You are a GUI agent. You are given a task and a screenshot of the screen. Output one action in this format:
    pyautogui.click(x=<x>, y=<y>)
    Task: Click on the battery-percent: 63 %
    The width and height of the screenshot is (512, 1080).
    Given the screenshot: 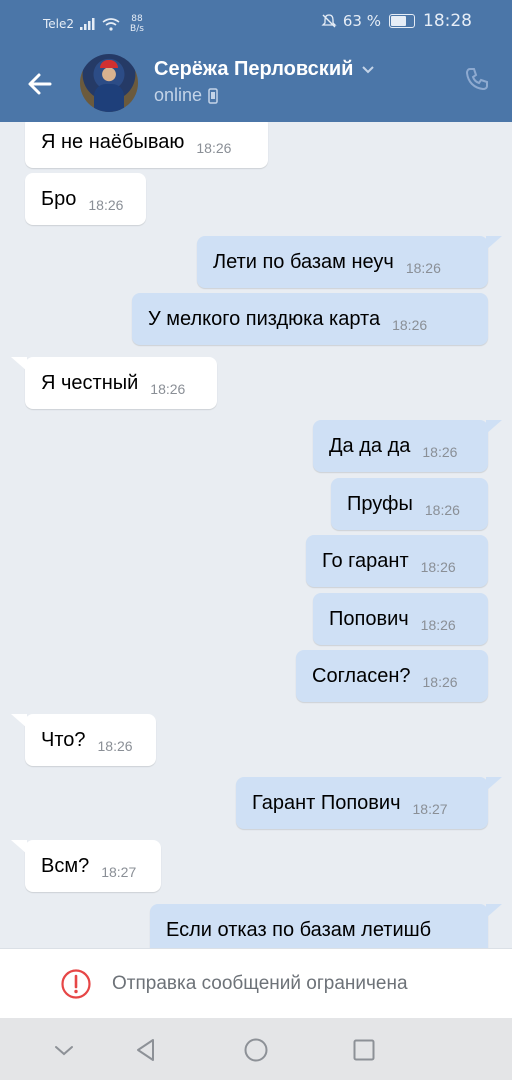 What is the action you would take?
    pyautogui.click(x=361, y=21)
    